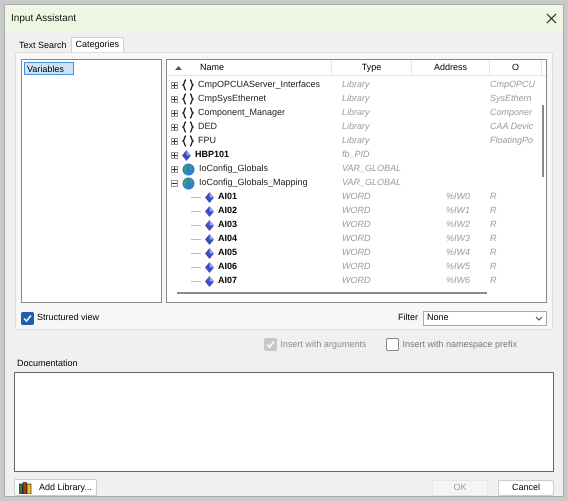  Describe the element at coordinates (323, 344) in the screenshot. I see `checkbox-label: Insert with arguments` at that location.